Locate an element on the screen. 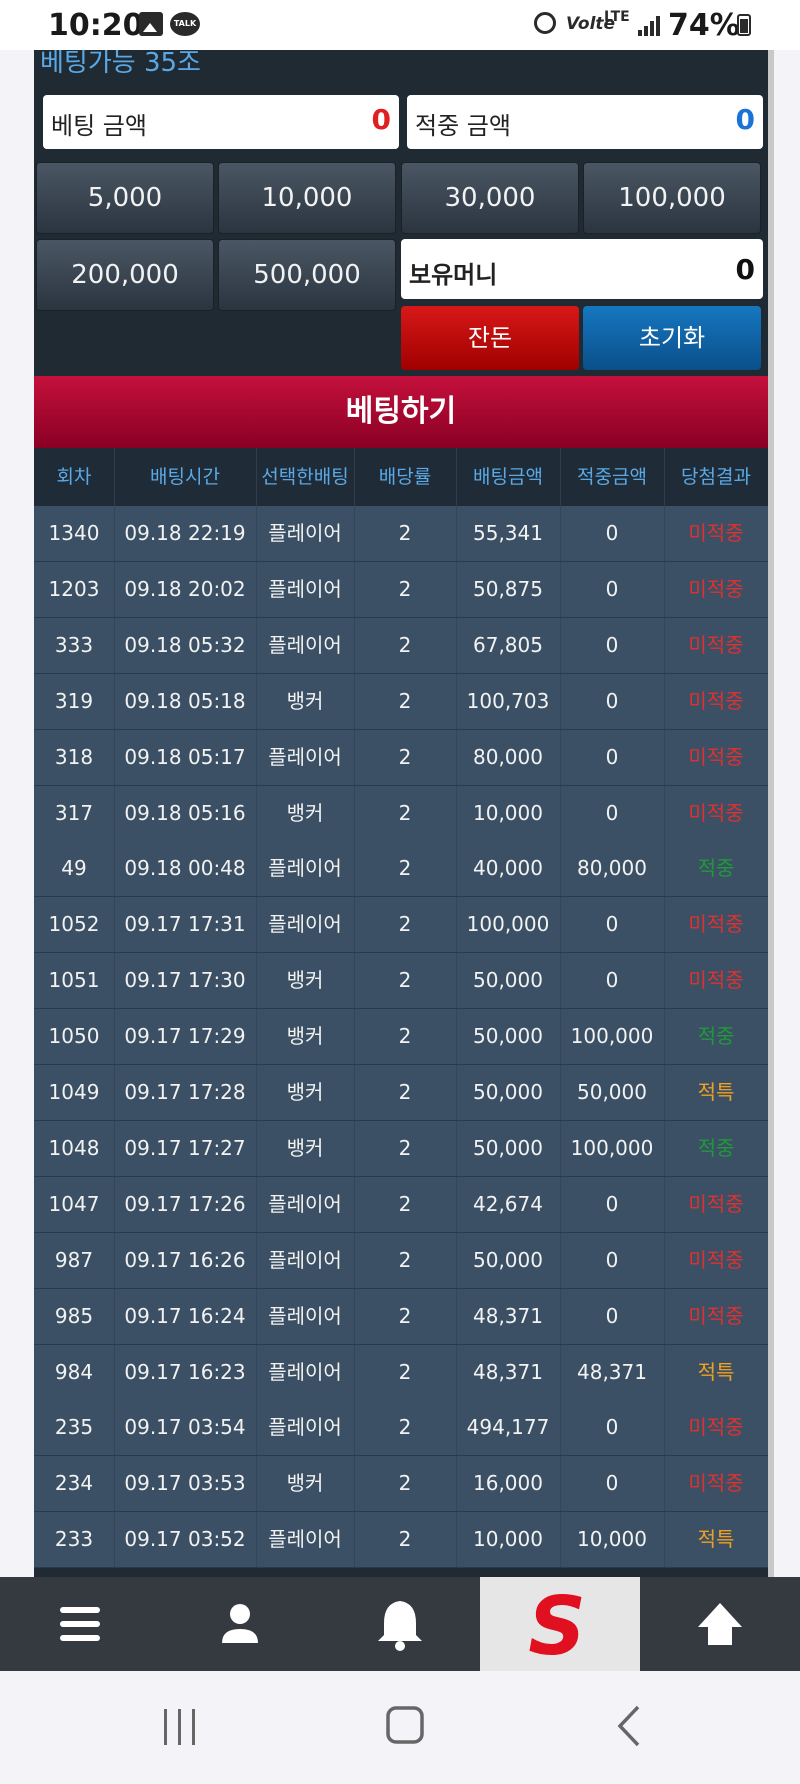  bell-icon is located at coordinates (400, 1626).